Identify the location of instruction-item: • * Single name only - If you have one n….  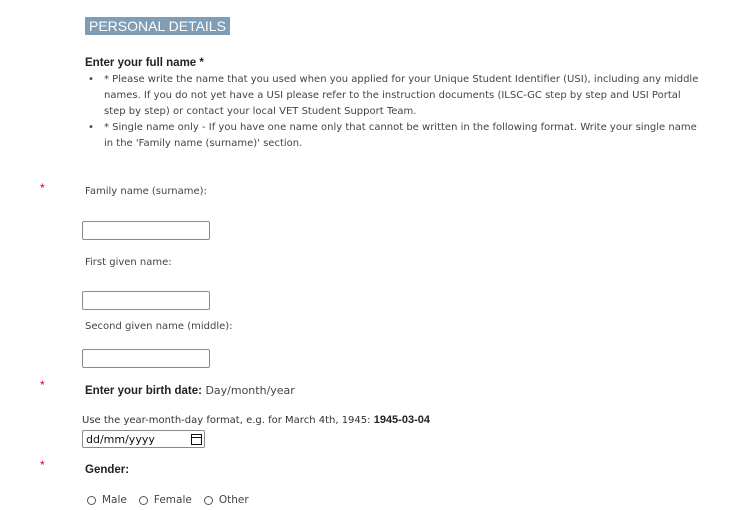
(392, 135).